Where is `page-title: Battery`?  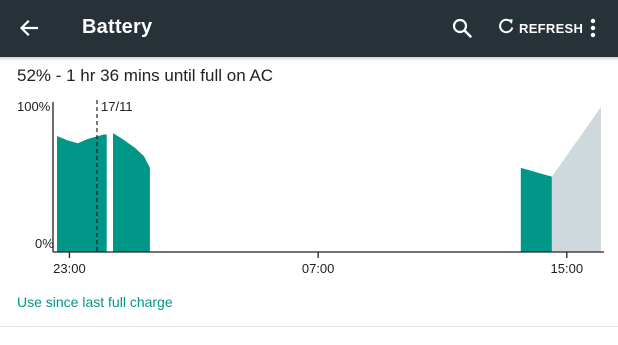 page-title: Battery is located at coordinates (117, 27).